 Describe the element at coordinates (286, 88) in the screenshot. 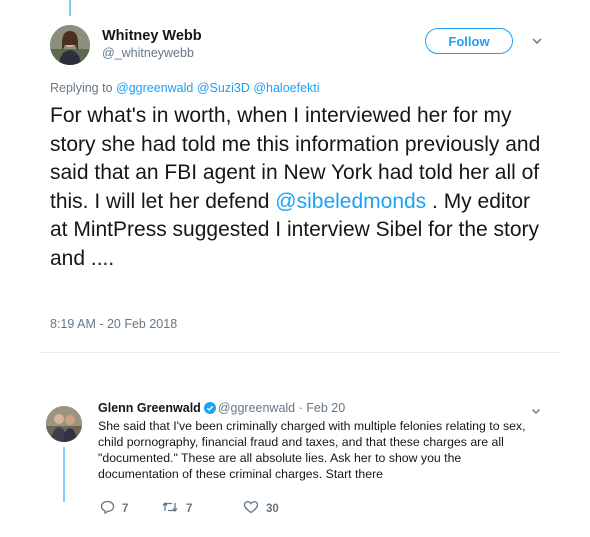

I see `mention-link: @haloefekti` at that location.